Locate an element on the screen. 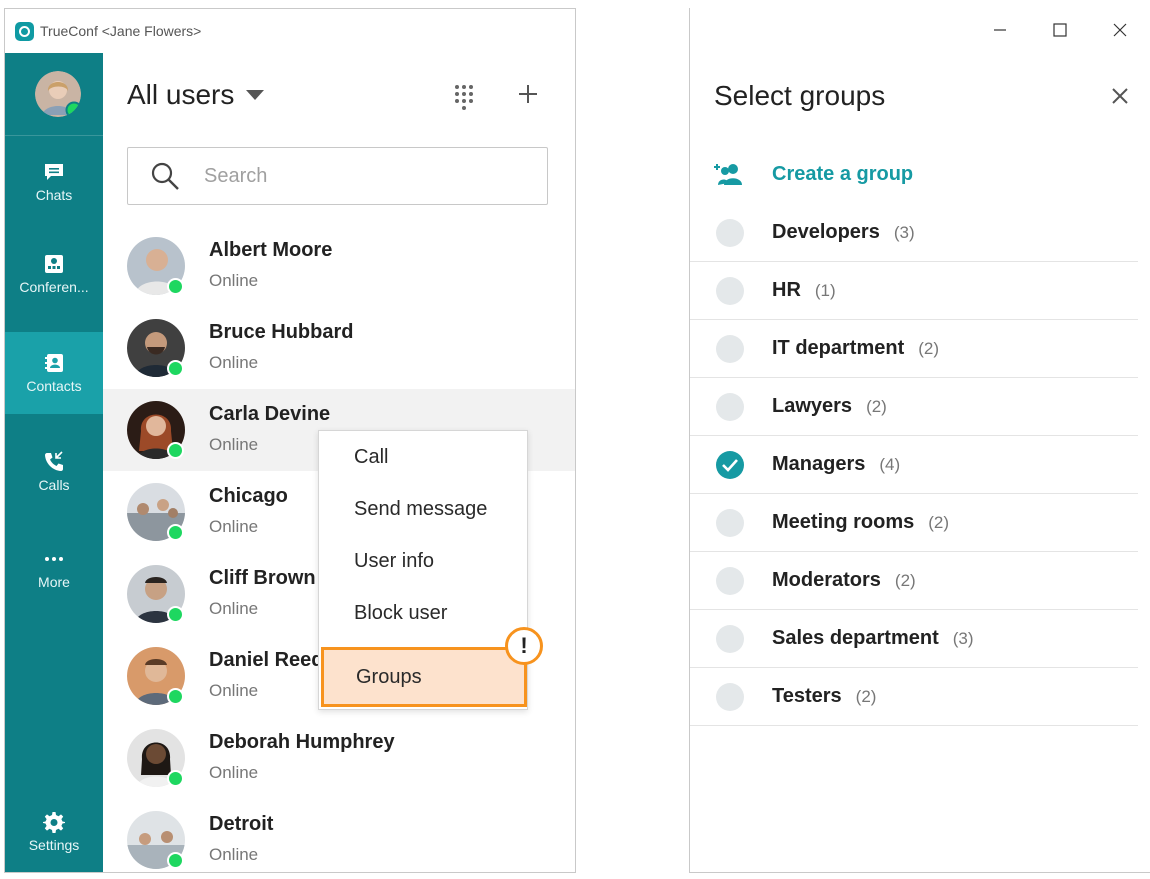 The image size is (1150, 879). minimize-button is located at coordinates (1000, 30).